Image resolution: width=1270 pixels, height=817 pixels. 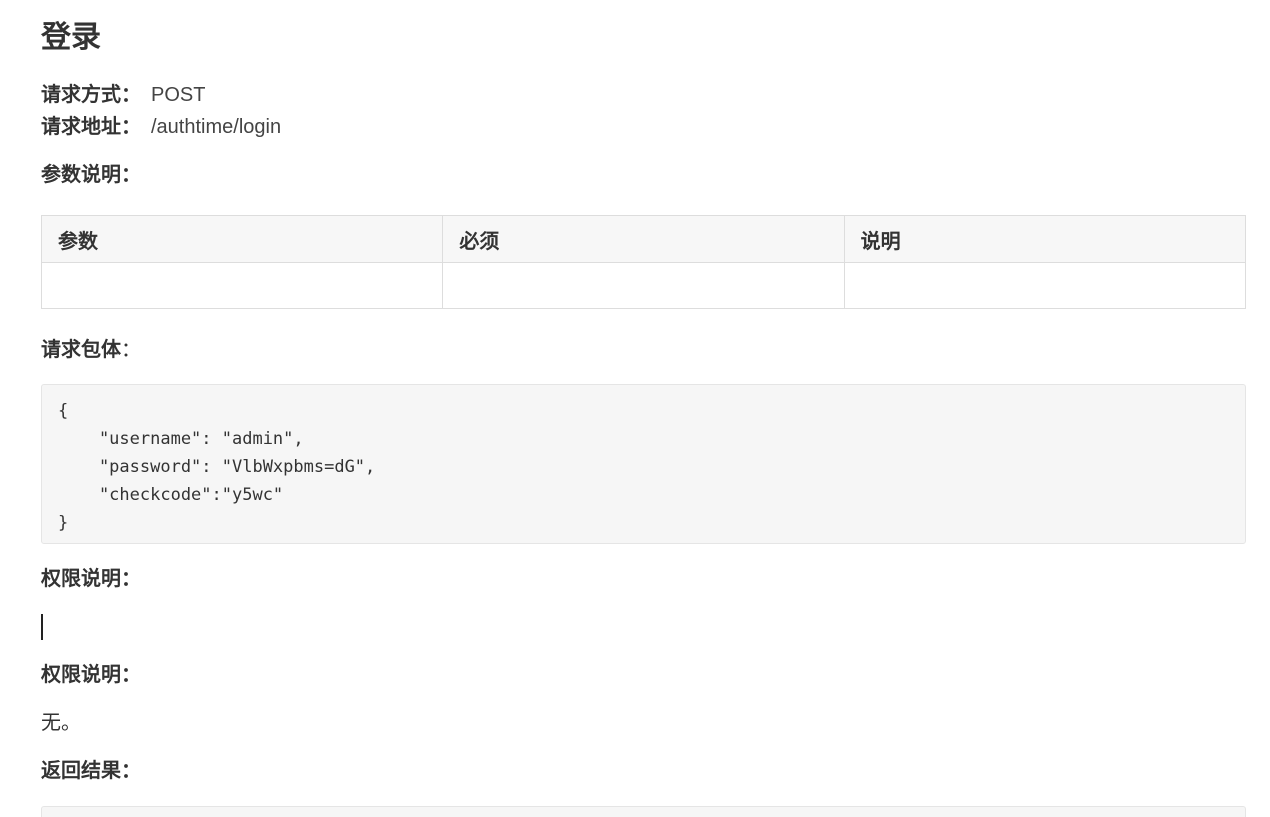 What do you see at coordinates (91, 579) in the screenshot?
I see `permissions-heading: 权限说明：` at bounding box center [91, 579].